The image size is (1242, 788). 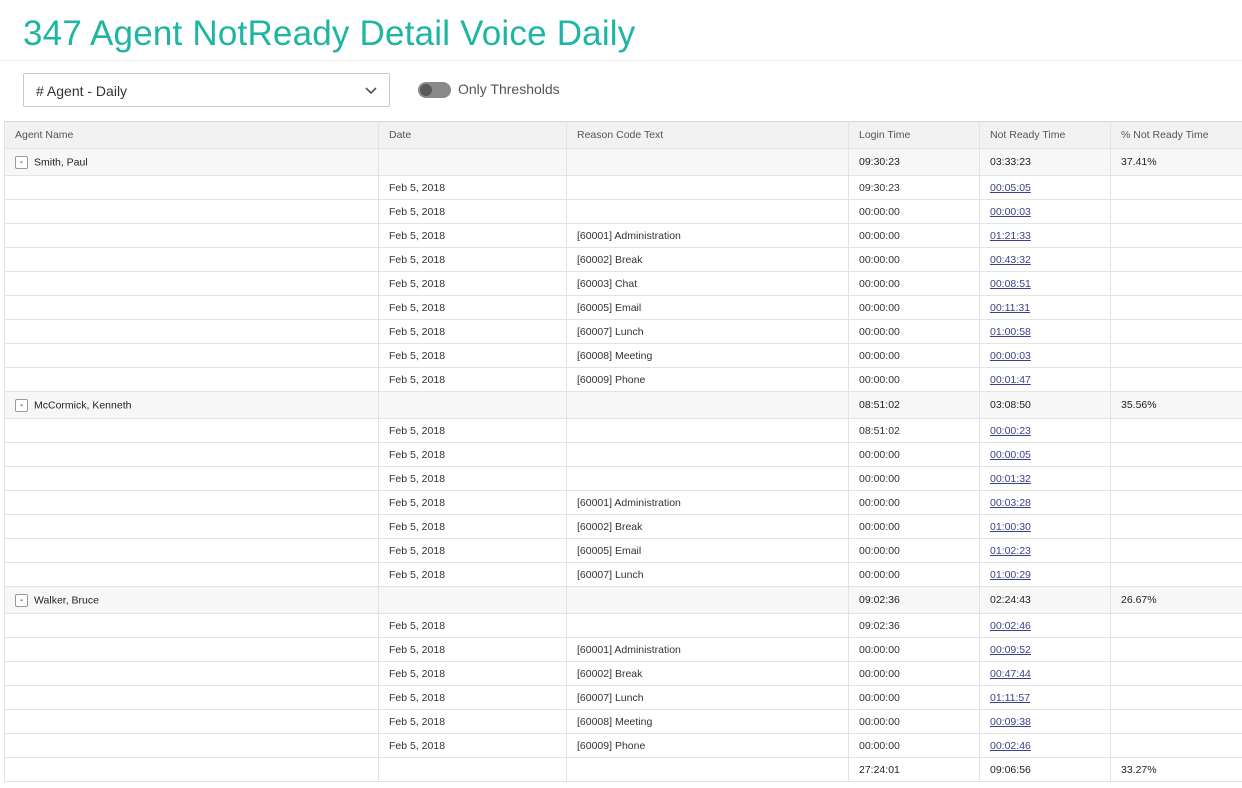 I want to click on agent-group-row: - Walker, Bruce 09:02:36 02:24:43 26.67%, so click(x=623, y=600).